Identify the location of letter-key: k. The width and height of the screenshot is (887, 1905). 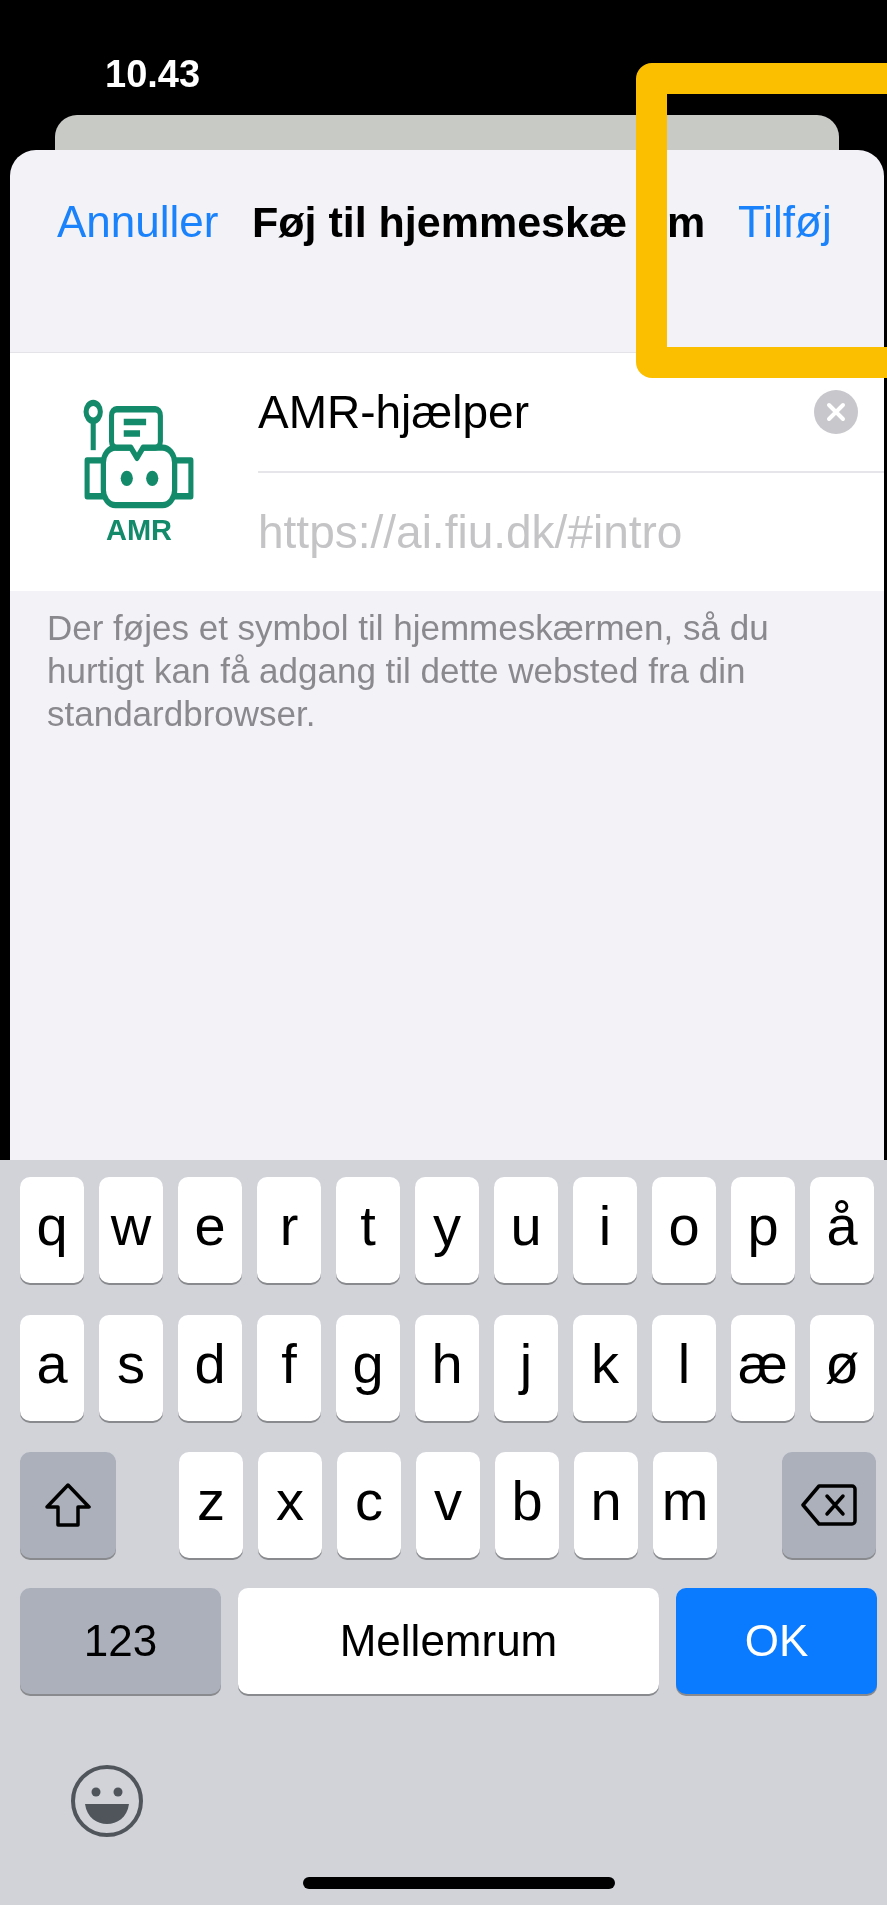
(605, 1368).